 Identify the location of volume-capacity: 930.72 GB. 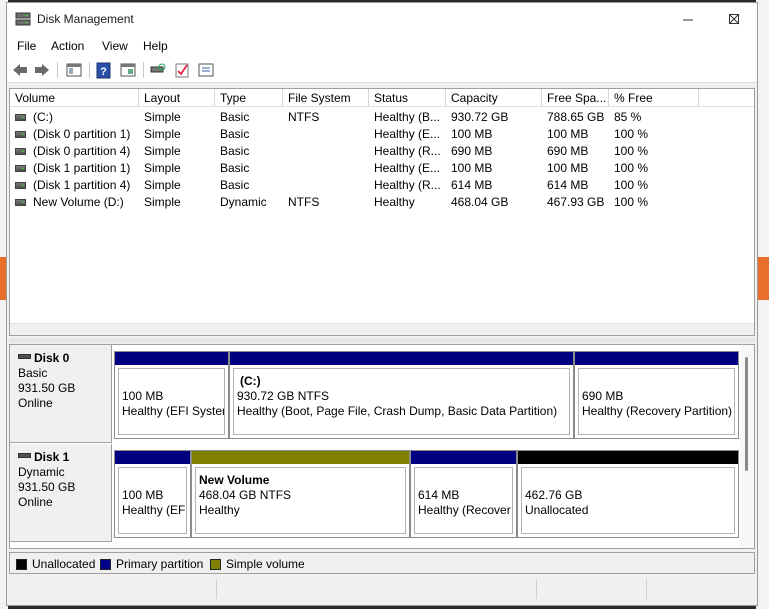
(480, 117).